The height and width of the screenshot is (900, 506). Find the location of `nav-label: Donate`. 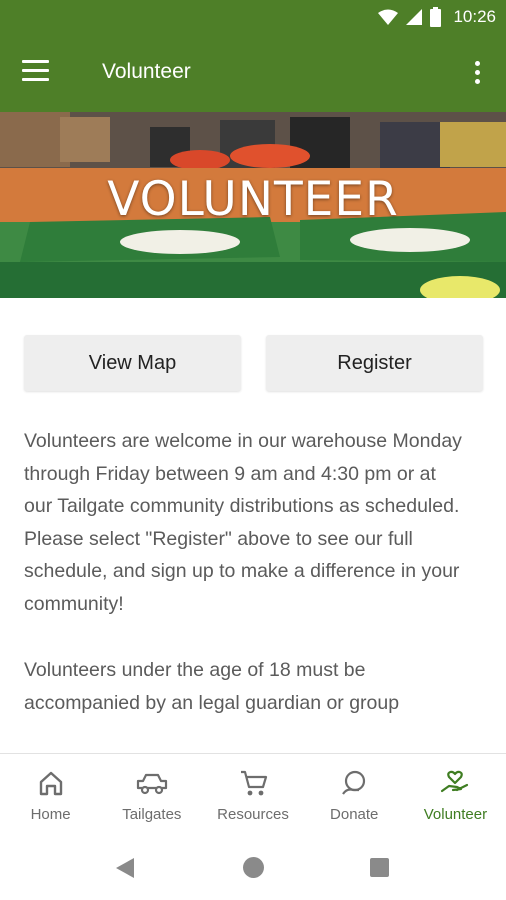

nav-label: Donate is located at coordinates (354, 814).